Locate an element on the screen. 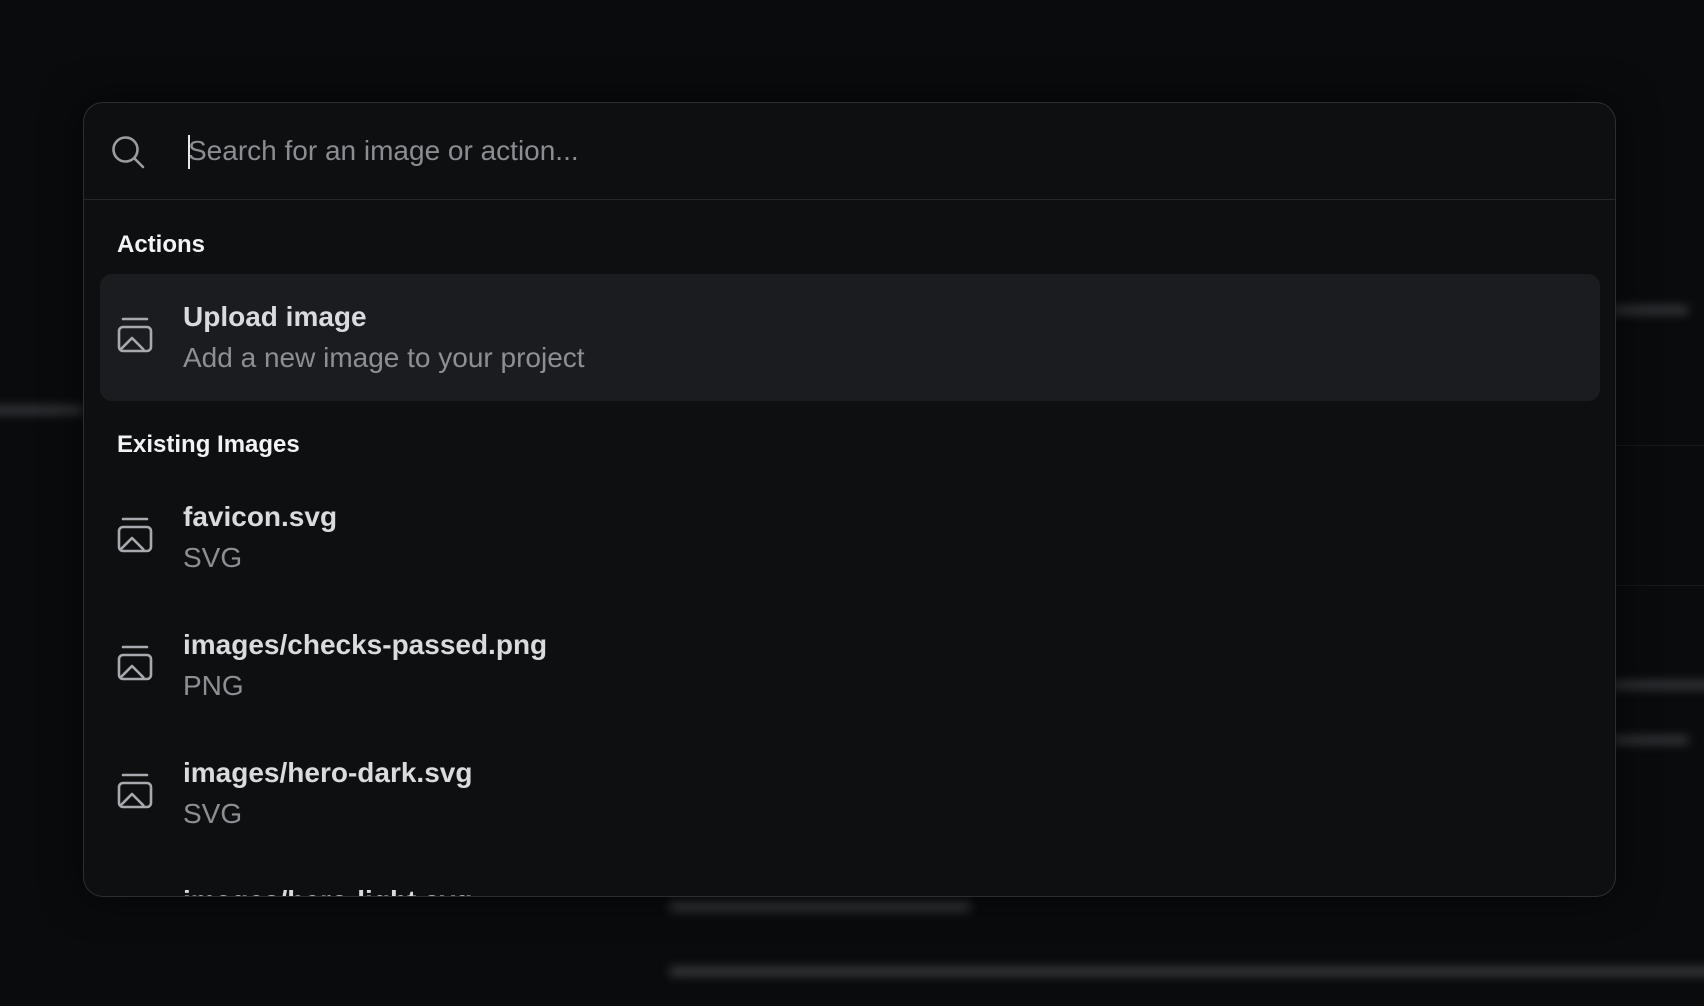 The image size is (1704, 1006). item-title: favicon.svg is located at coordinates (260, 516).